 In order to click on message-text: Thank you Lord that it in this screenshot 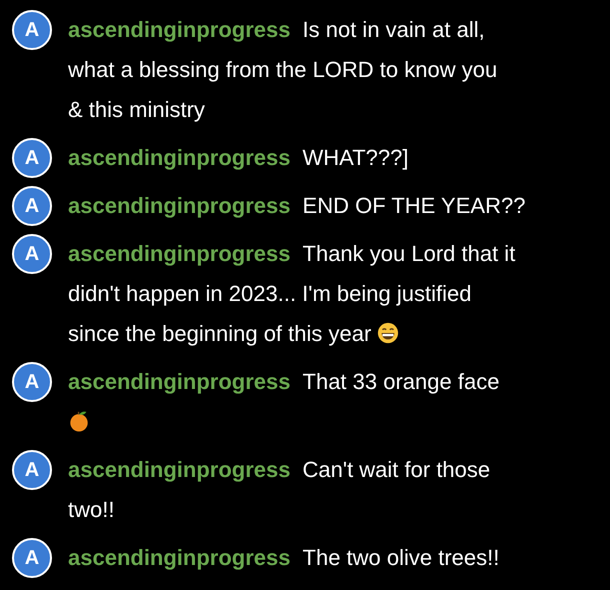, I will do `click(409, 253)`.